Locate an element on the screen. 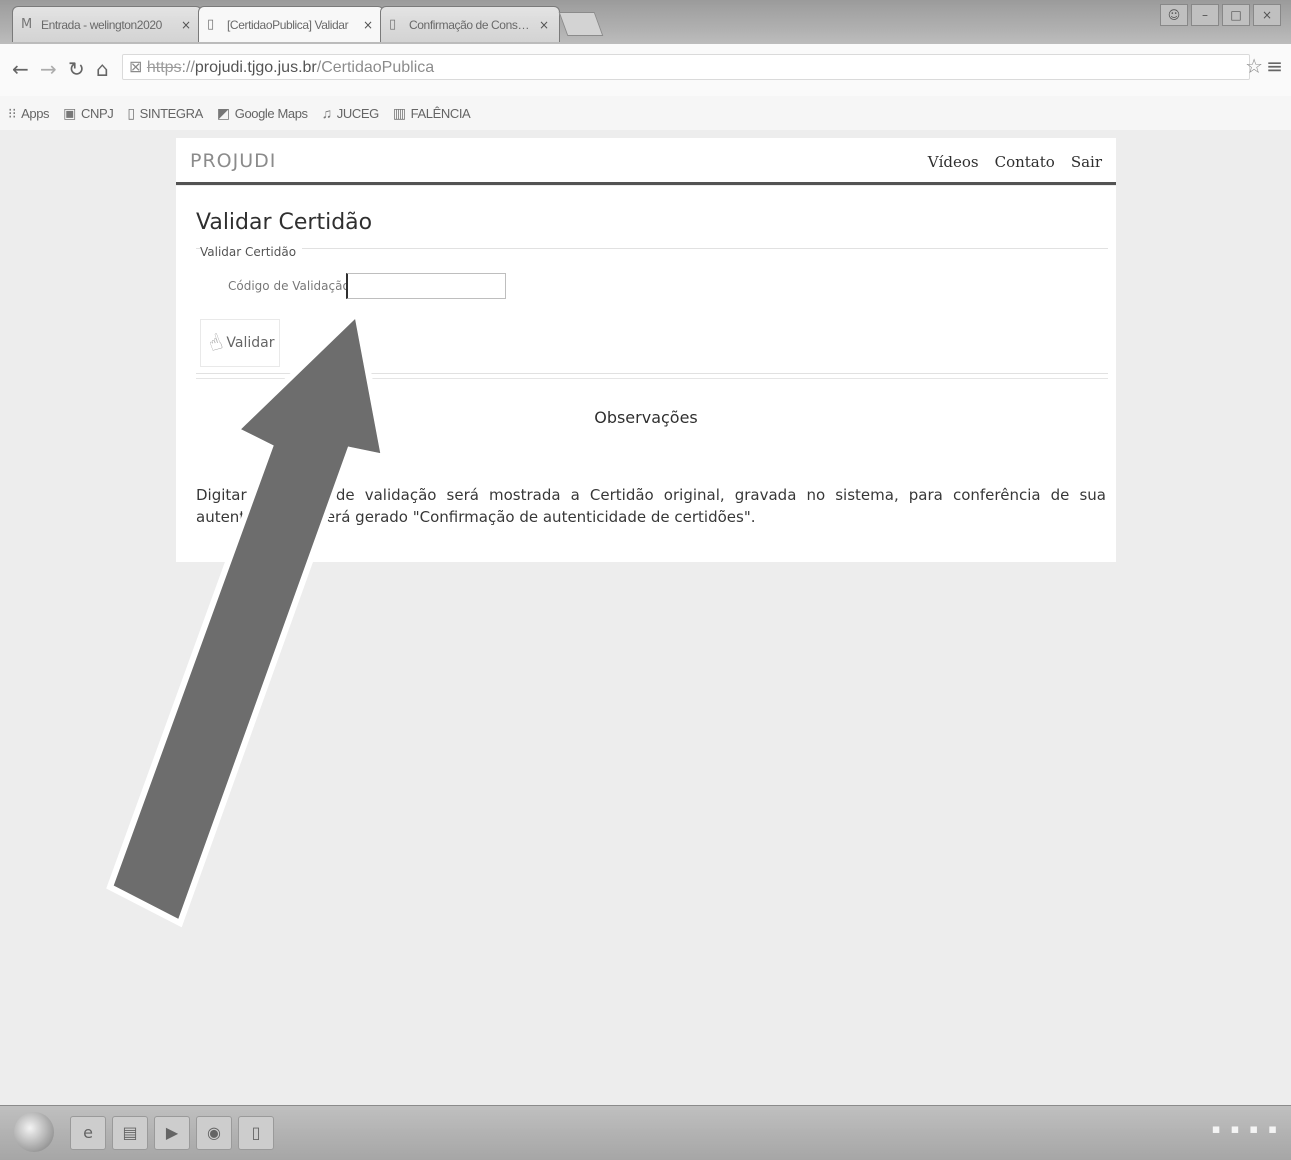  bookmark-label: Google Maps is located at coordinates (271, 113).